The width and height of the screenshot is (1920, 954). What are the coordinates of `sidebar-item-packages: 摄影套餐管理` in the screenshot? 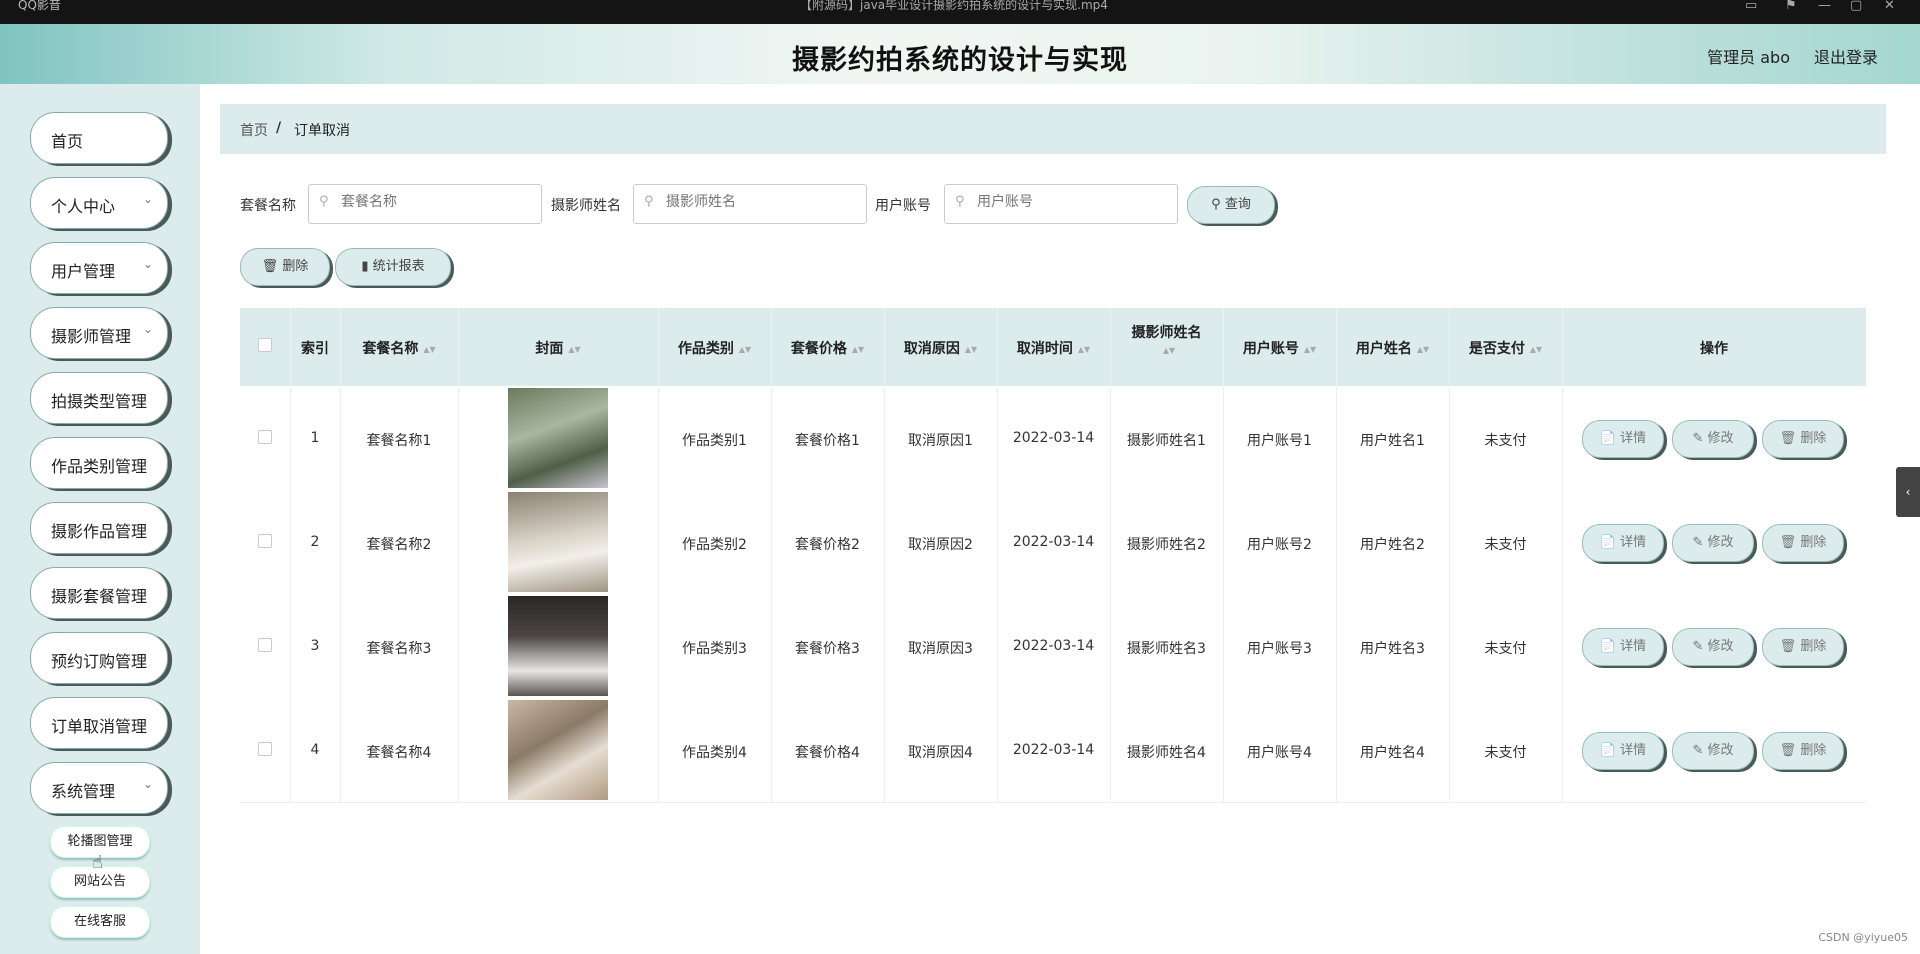 It's located at (99, 593).